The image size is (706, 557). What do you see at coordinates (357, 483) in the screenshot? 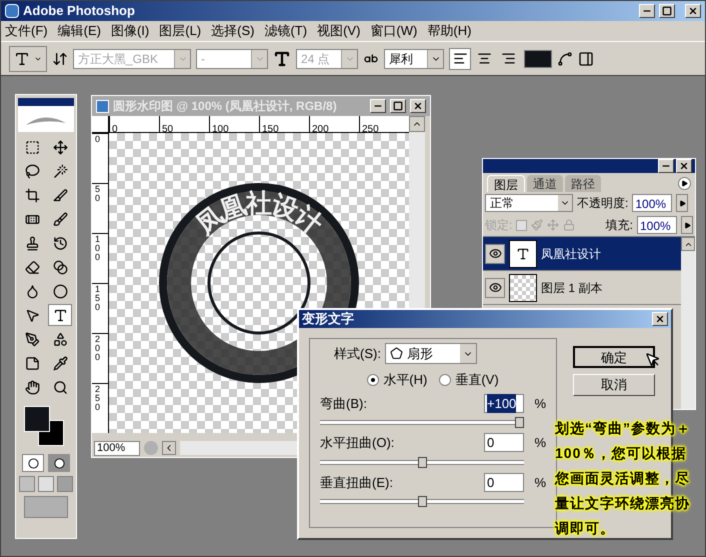
I see `slider-label: 垂直扭曲(E):` at bounding box center [357, 483].